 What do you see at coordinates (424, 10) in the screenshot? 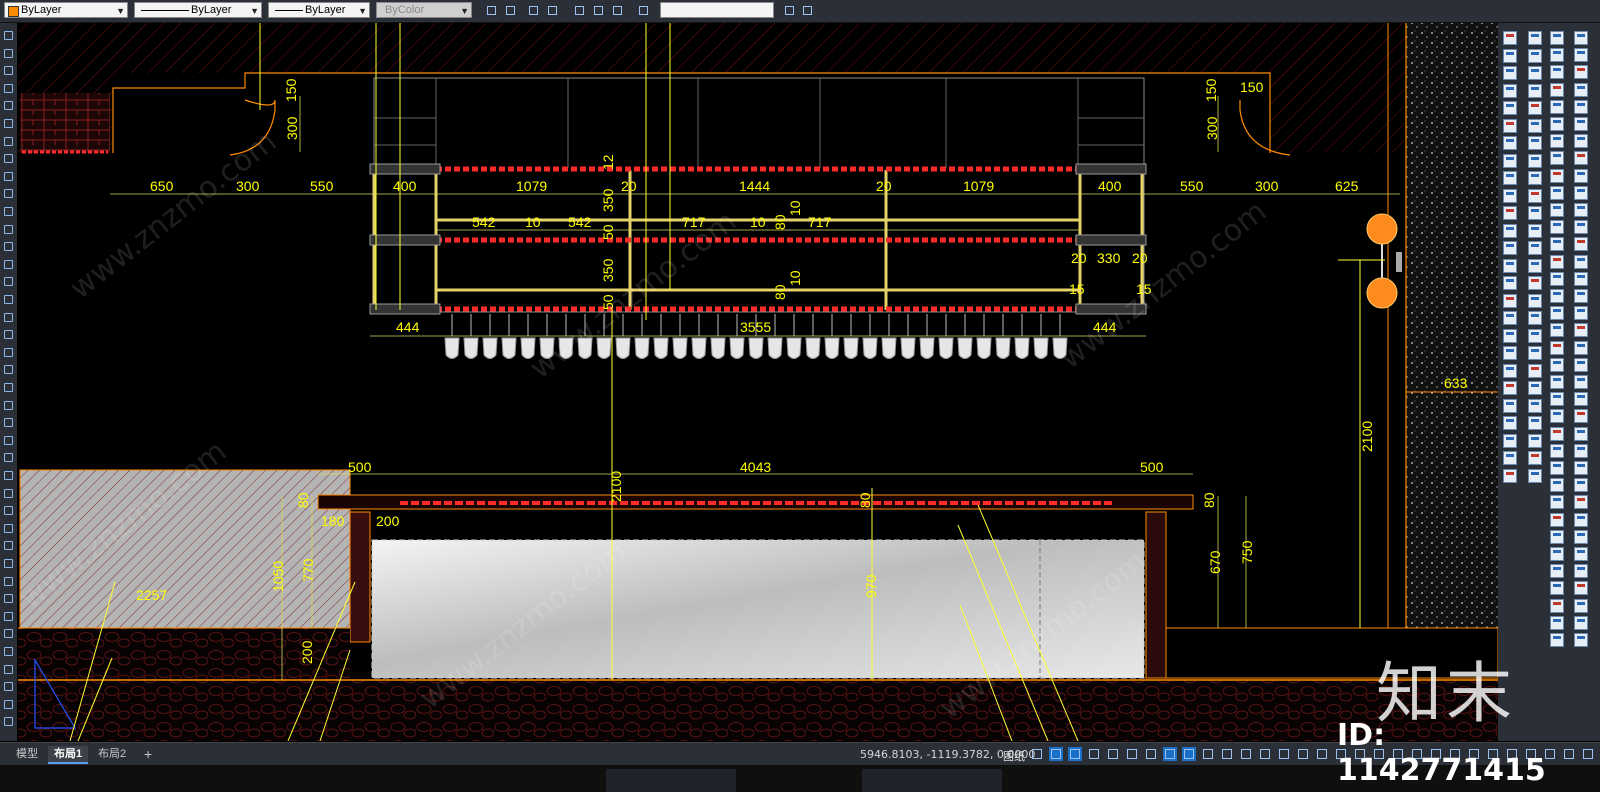
I see `plotstyle-combo: ByColor ▼` at bounding box center [424, 10].